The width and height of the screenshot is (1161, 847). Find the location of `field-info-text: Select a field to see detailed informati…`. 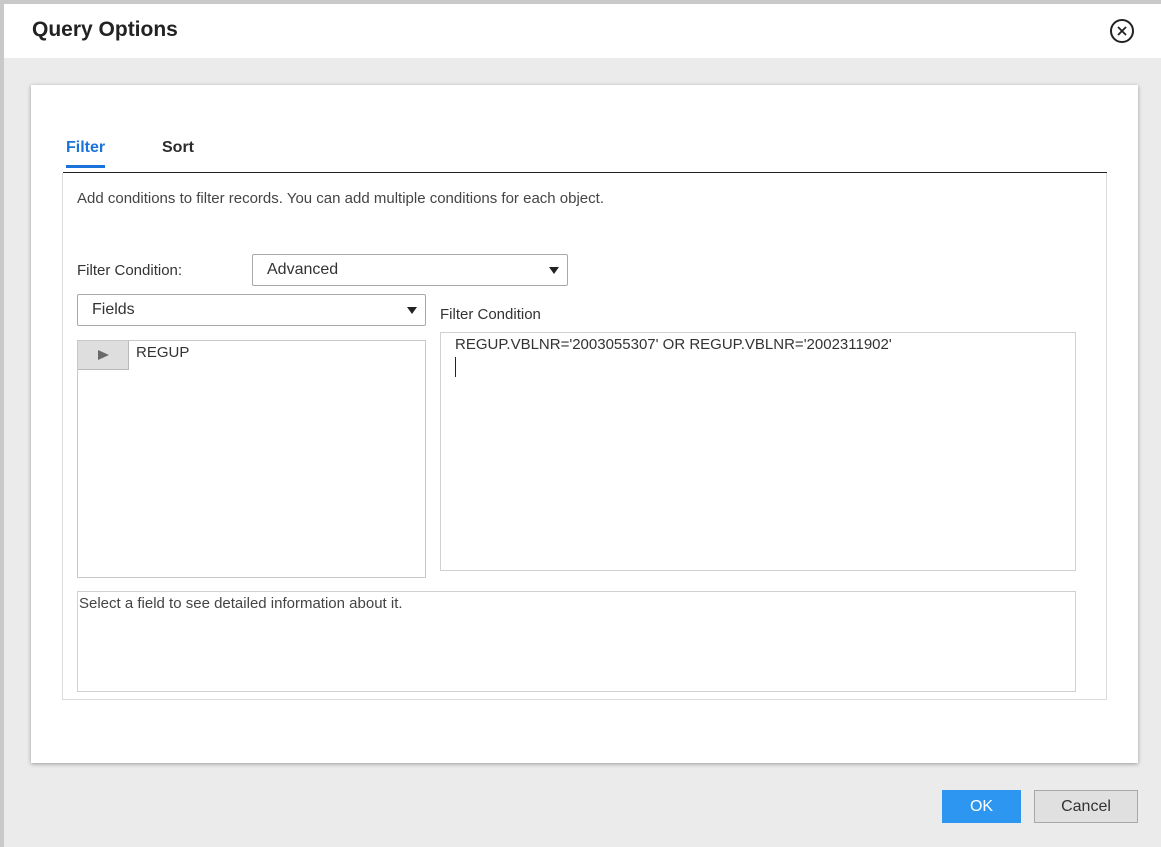

field-info-text: Select a field to see detailed informati… is located at coordinates (241, 603).